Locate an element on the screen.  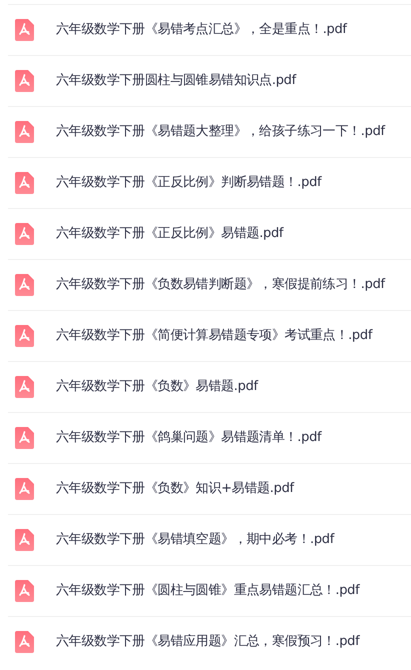
file-name: 六年级数学下册《负数》知识+易错题.pdf is located at coordinates (175, 489).